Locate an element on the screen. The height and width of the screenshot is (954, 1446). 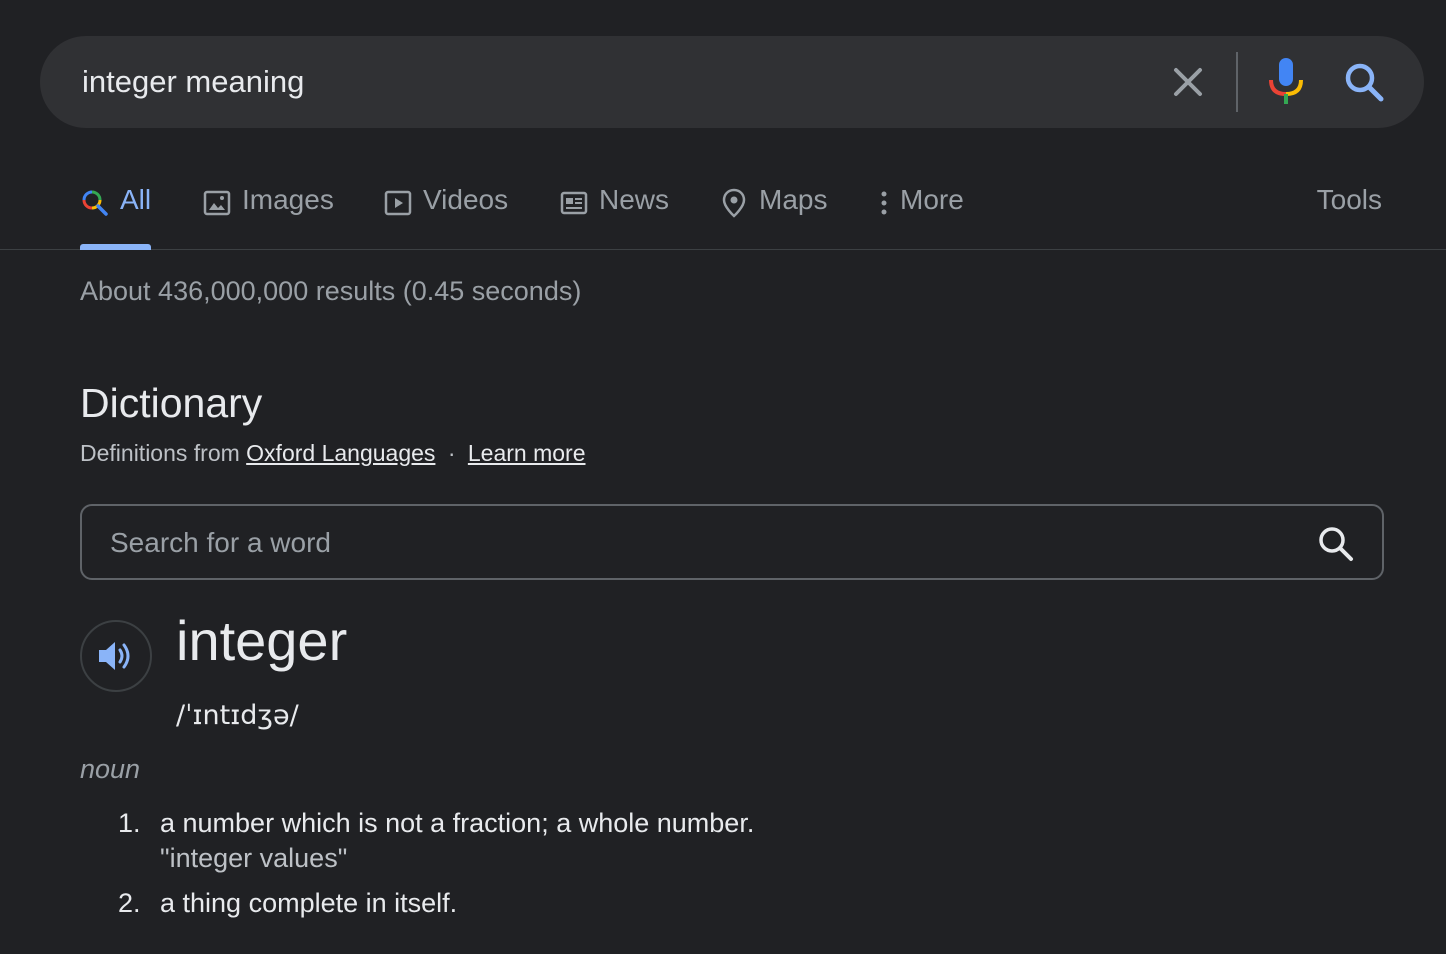
definition-number: 1. is located at coordinates (129, 823).